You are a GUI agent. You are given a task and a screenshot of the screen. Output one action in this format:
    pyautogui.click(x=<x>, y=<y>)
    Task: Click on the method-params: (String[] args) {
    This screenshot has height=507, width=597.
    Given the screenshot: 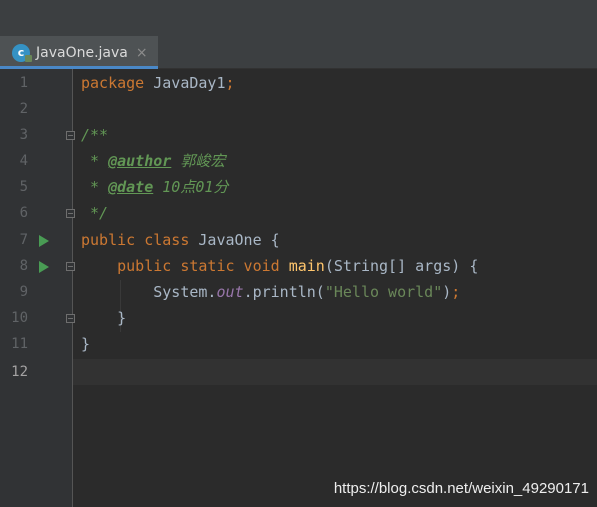 What is the action you would take?
    pyautogui.click(x=401, y=266)
    